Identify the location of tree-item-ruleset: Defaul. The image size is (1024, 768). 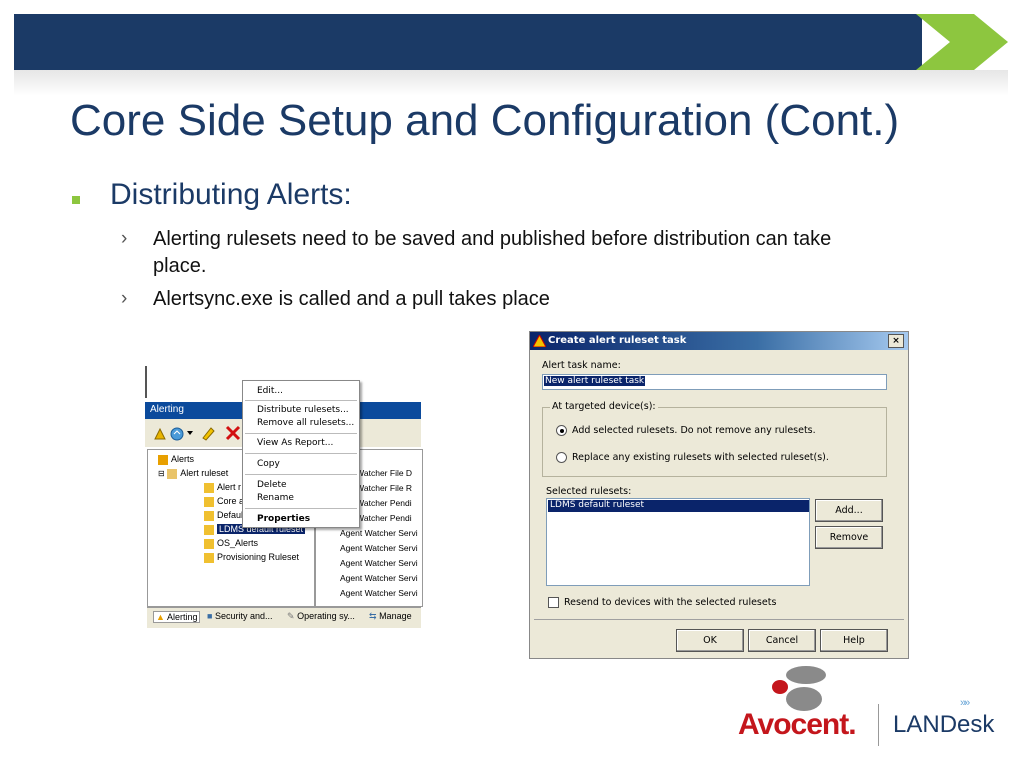
(223, 515).